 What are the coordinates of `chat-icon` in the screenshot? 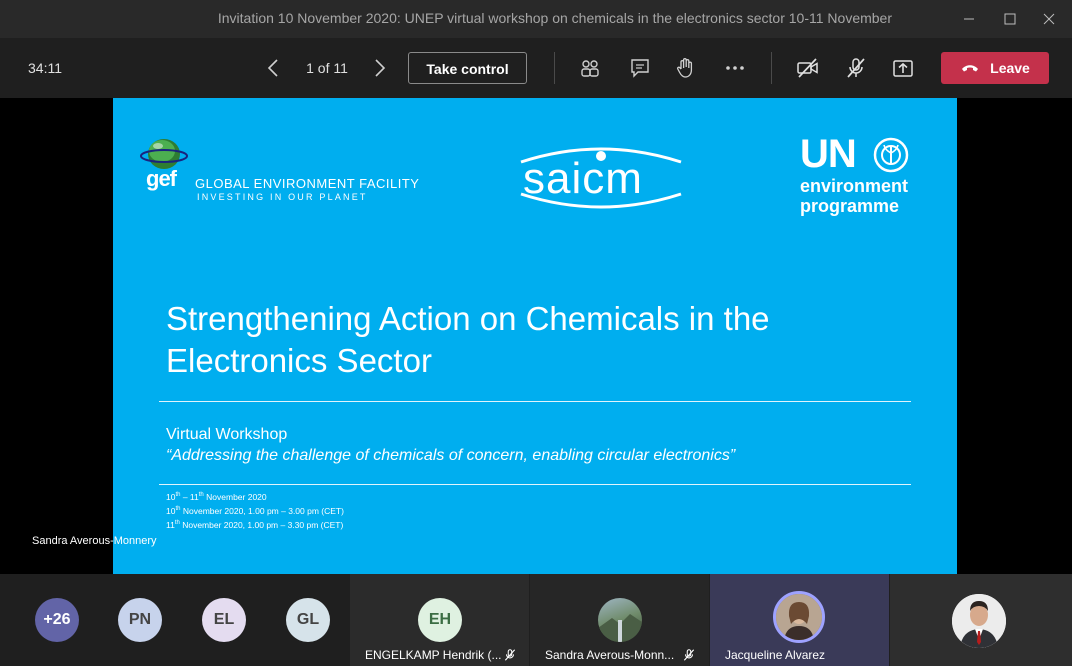 It's located at (640, 68).